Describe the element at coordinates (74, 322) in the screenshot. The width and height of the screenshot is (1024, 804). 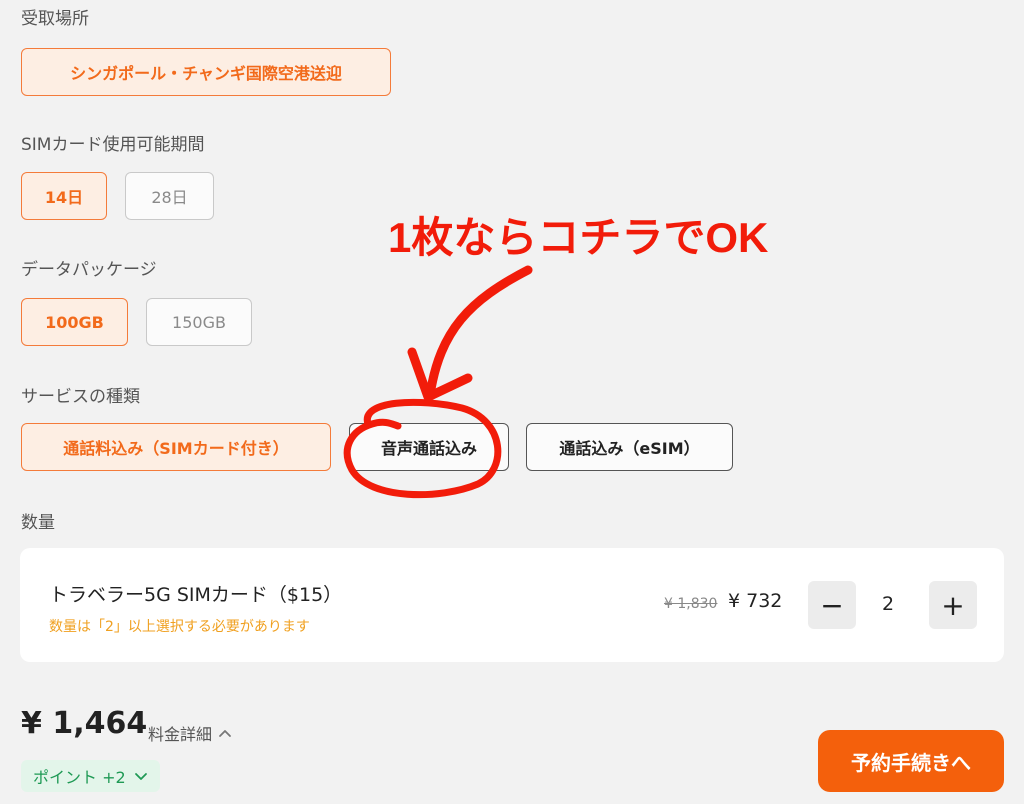
I see `data-package-option-100gb: 100GB` at that location.